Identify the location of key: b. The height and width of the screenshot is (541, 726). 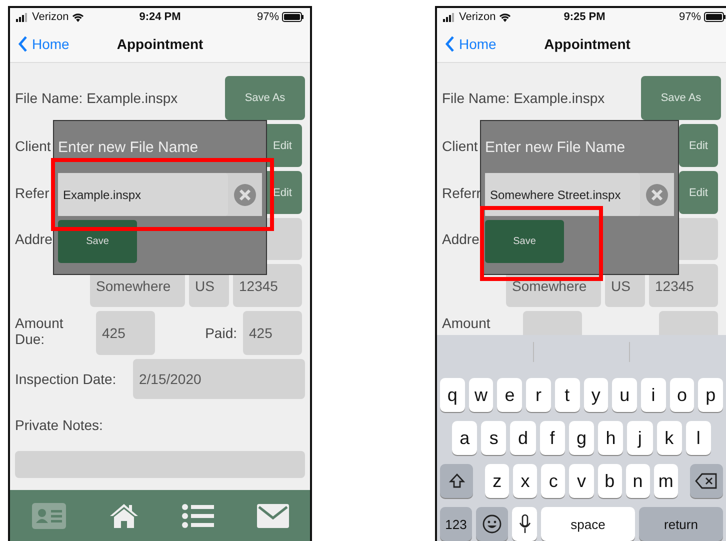
(610, 481).